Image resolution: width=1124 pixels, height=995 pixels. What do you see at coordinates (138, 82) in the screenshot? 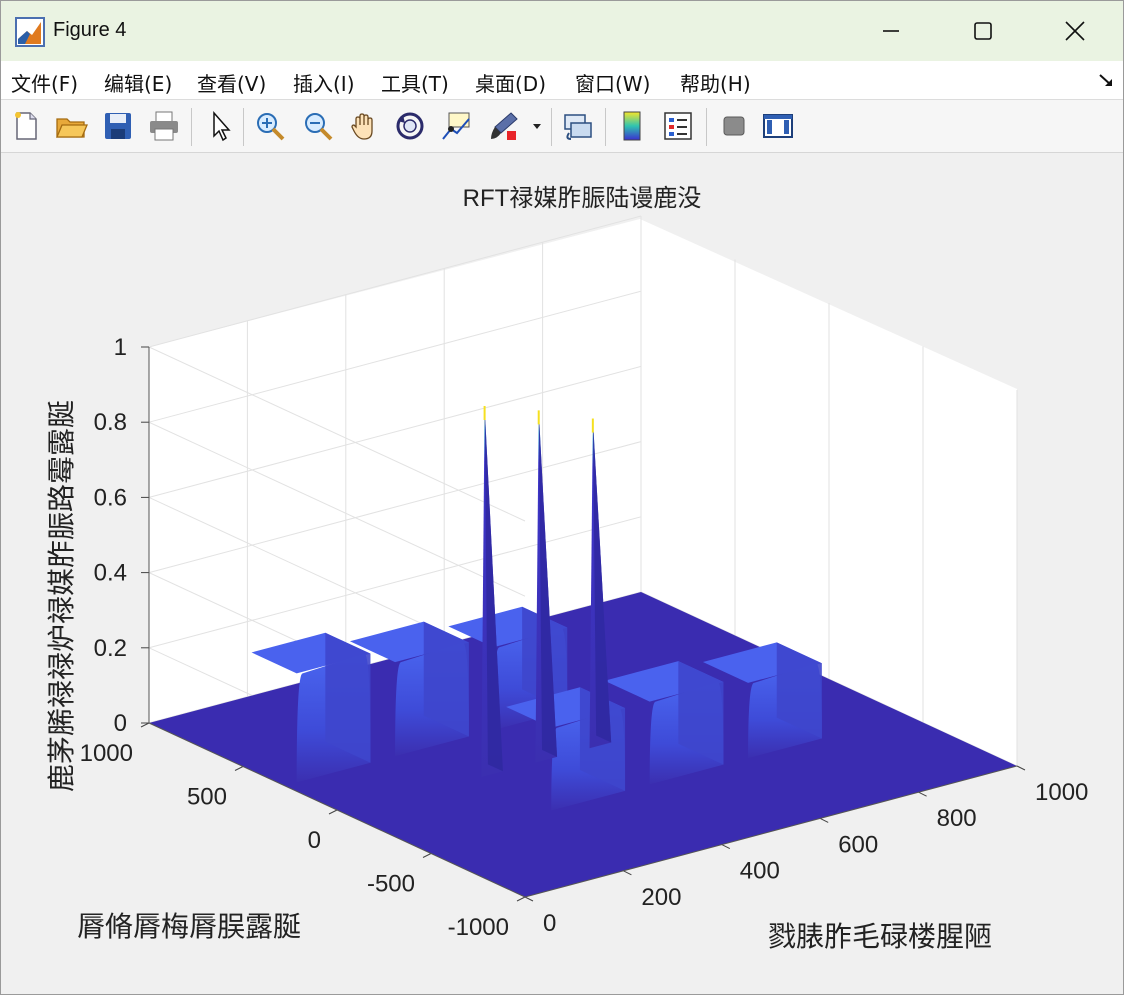
I see `menu-edit: 编辑(E)` at bounding box center [138, 82].